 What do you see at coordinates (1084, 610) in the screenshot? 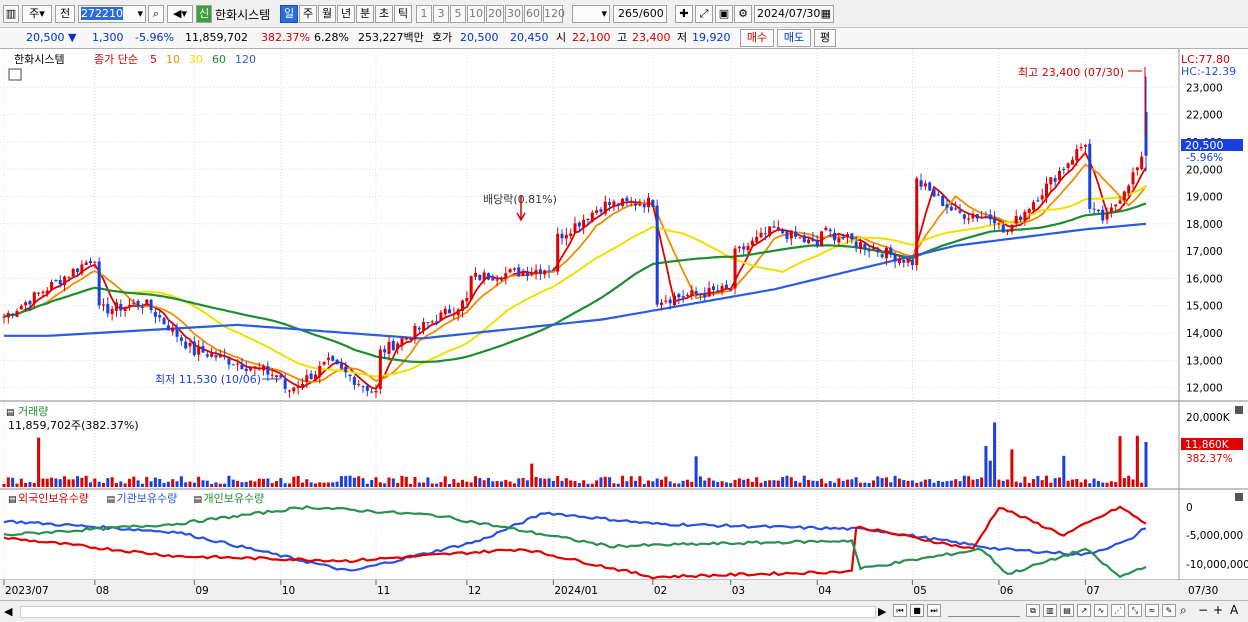
I see `tool-1-icon: ↗` at bounding box center [1084, 610].